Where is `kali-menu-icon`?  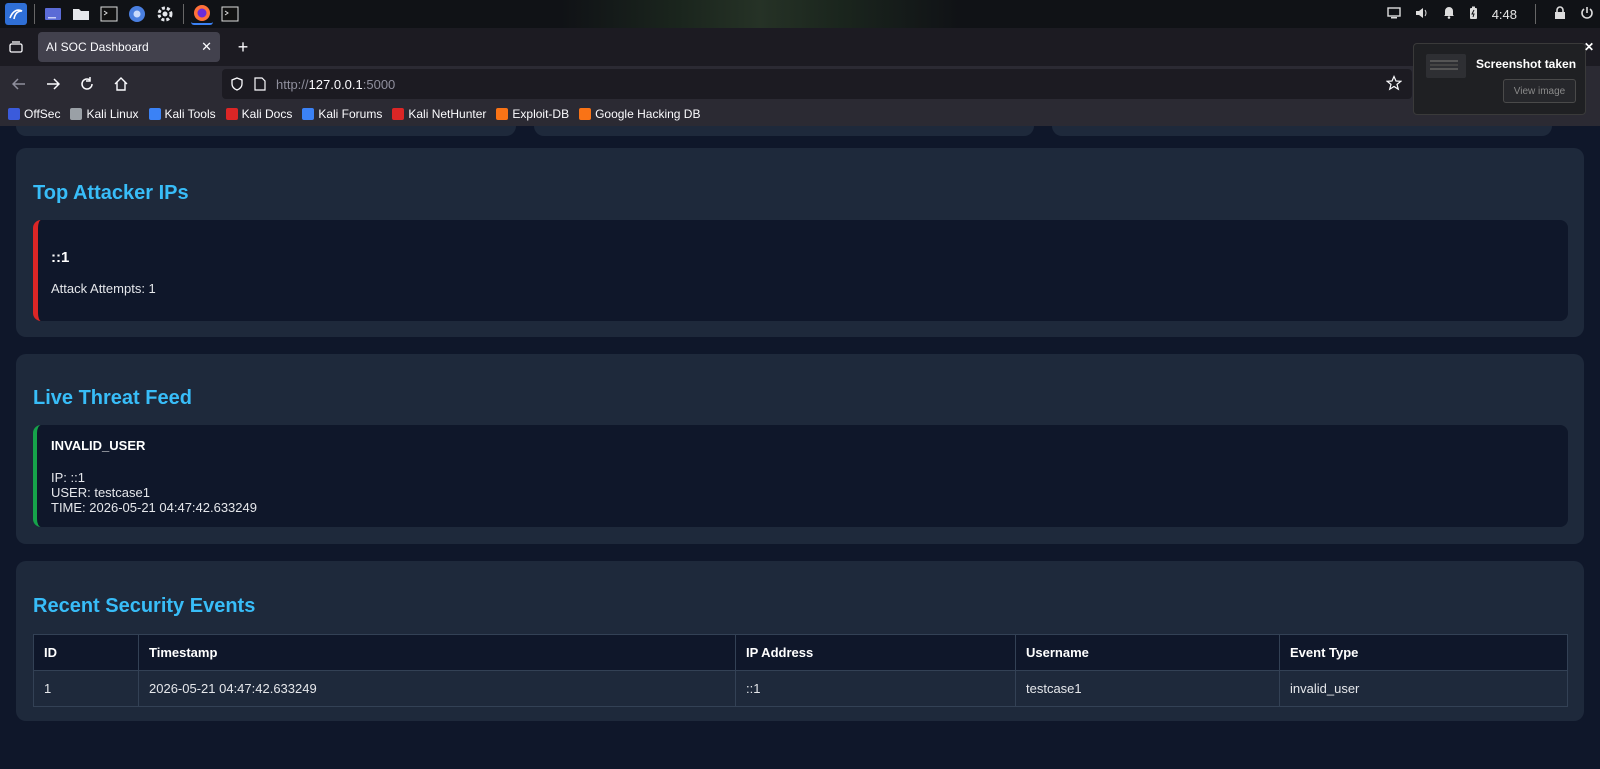 kali-menu-icon is located at coordinates (16, 14).